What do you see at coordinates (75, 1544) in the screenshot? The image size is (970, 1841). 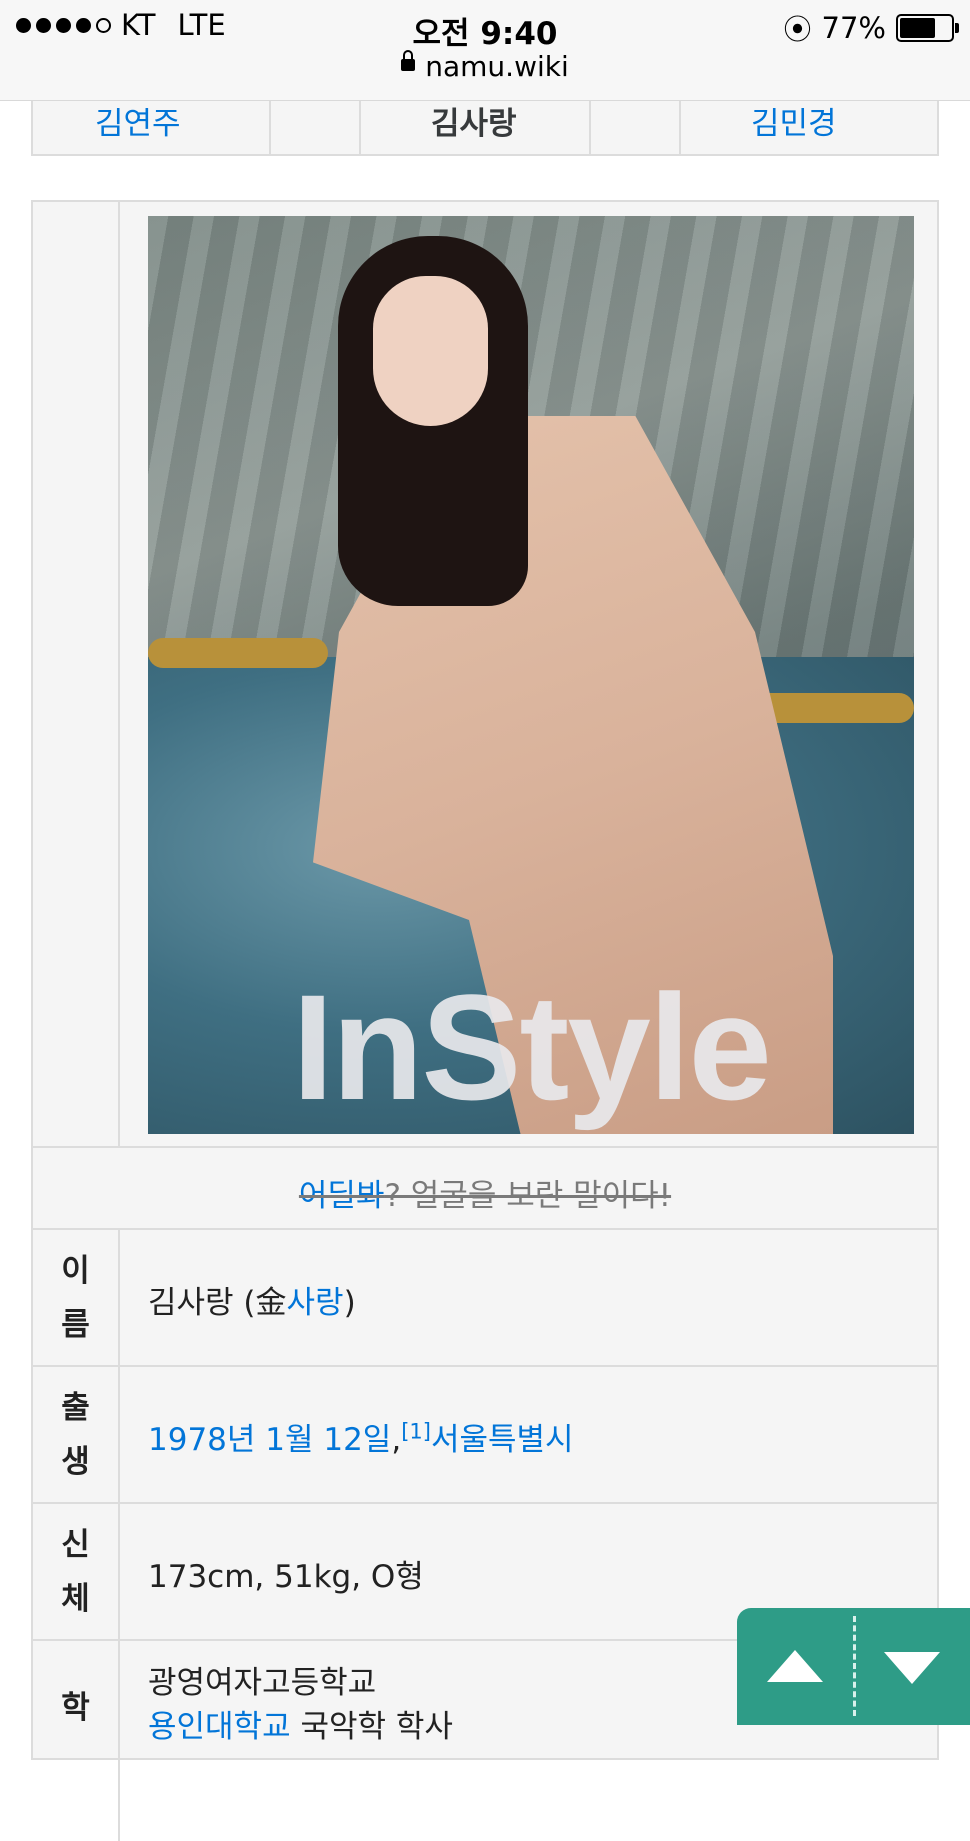 I see `label-char: 신` at bounding box center [75, 1544].